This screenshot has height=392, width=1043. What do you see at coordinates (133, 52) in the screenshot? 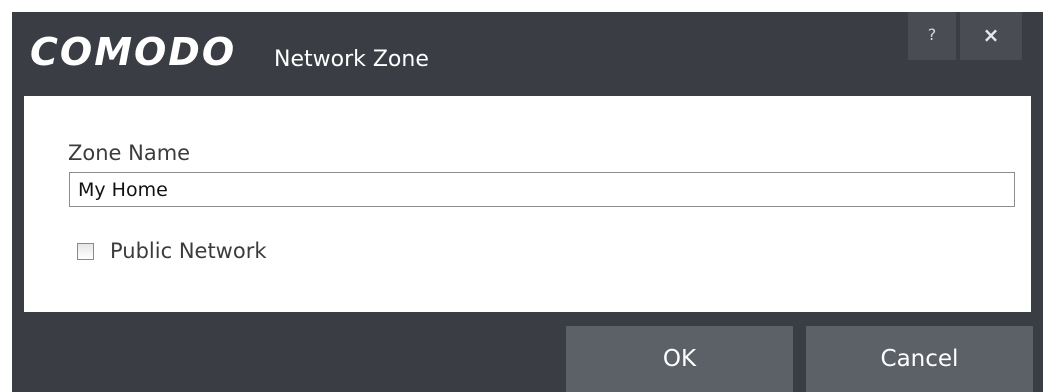
I see `comodo-logo: COMODO` at bounding box center [133, 52].